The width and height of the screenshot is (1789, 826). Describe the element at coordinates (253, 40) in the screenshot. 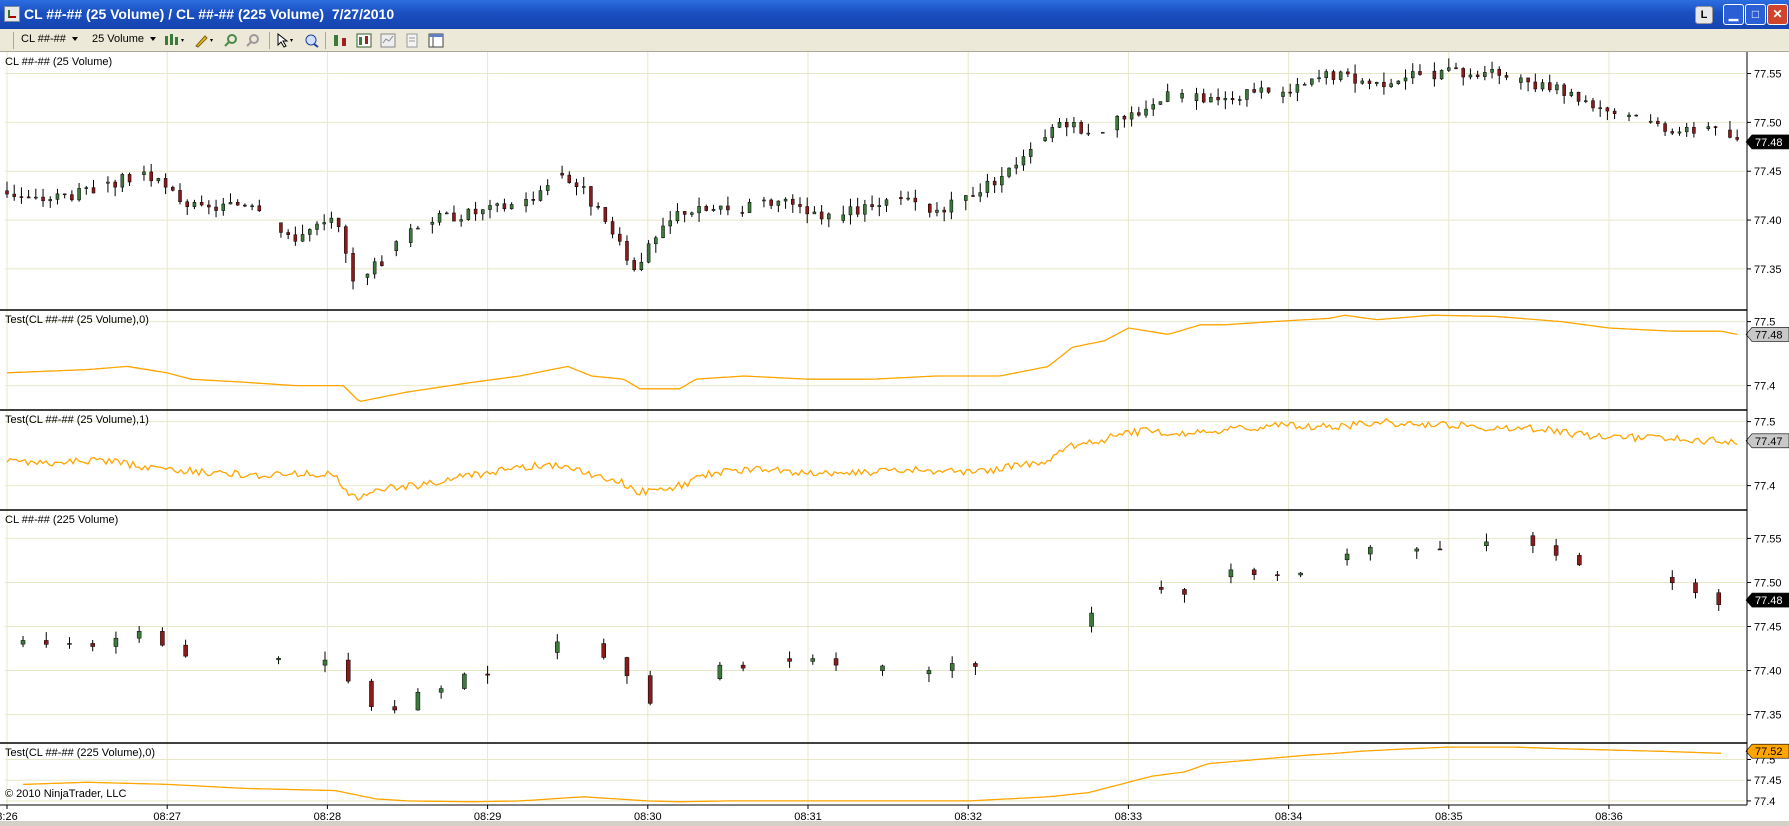

I see `zoom-out-button` at that location.